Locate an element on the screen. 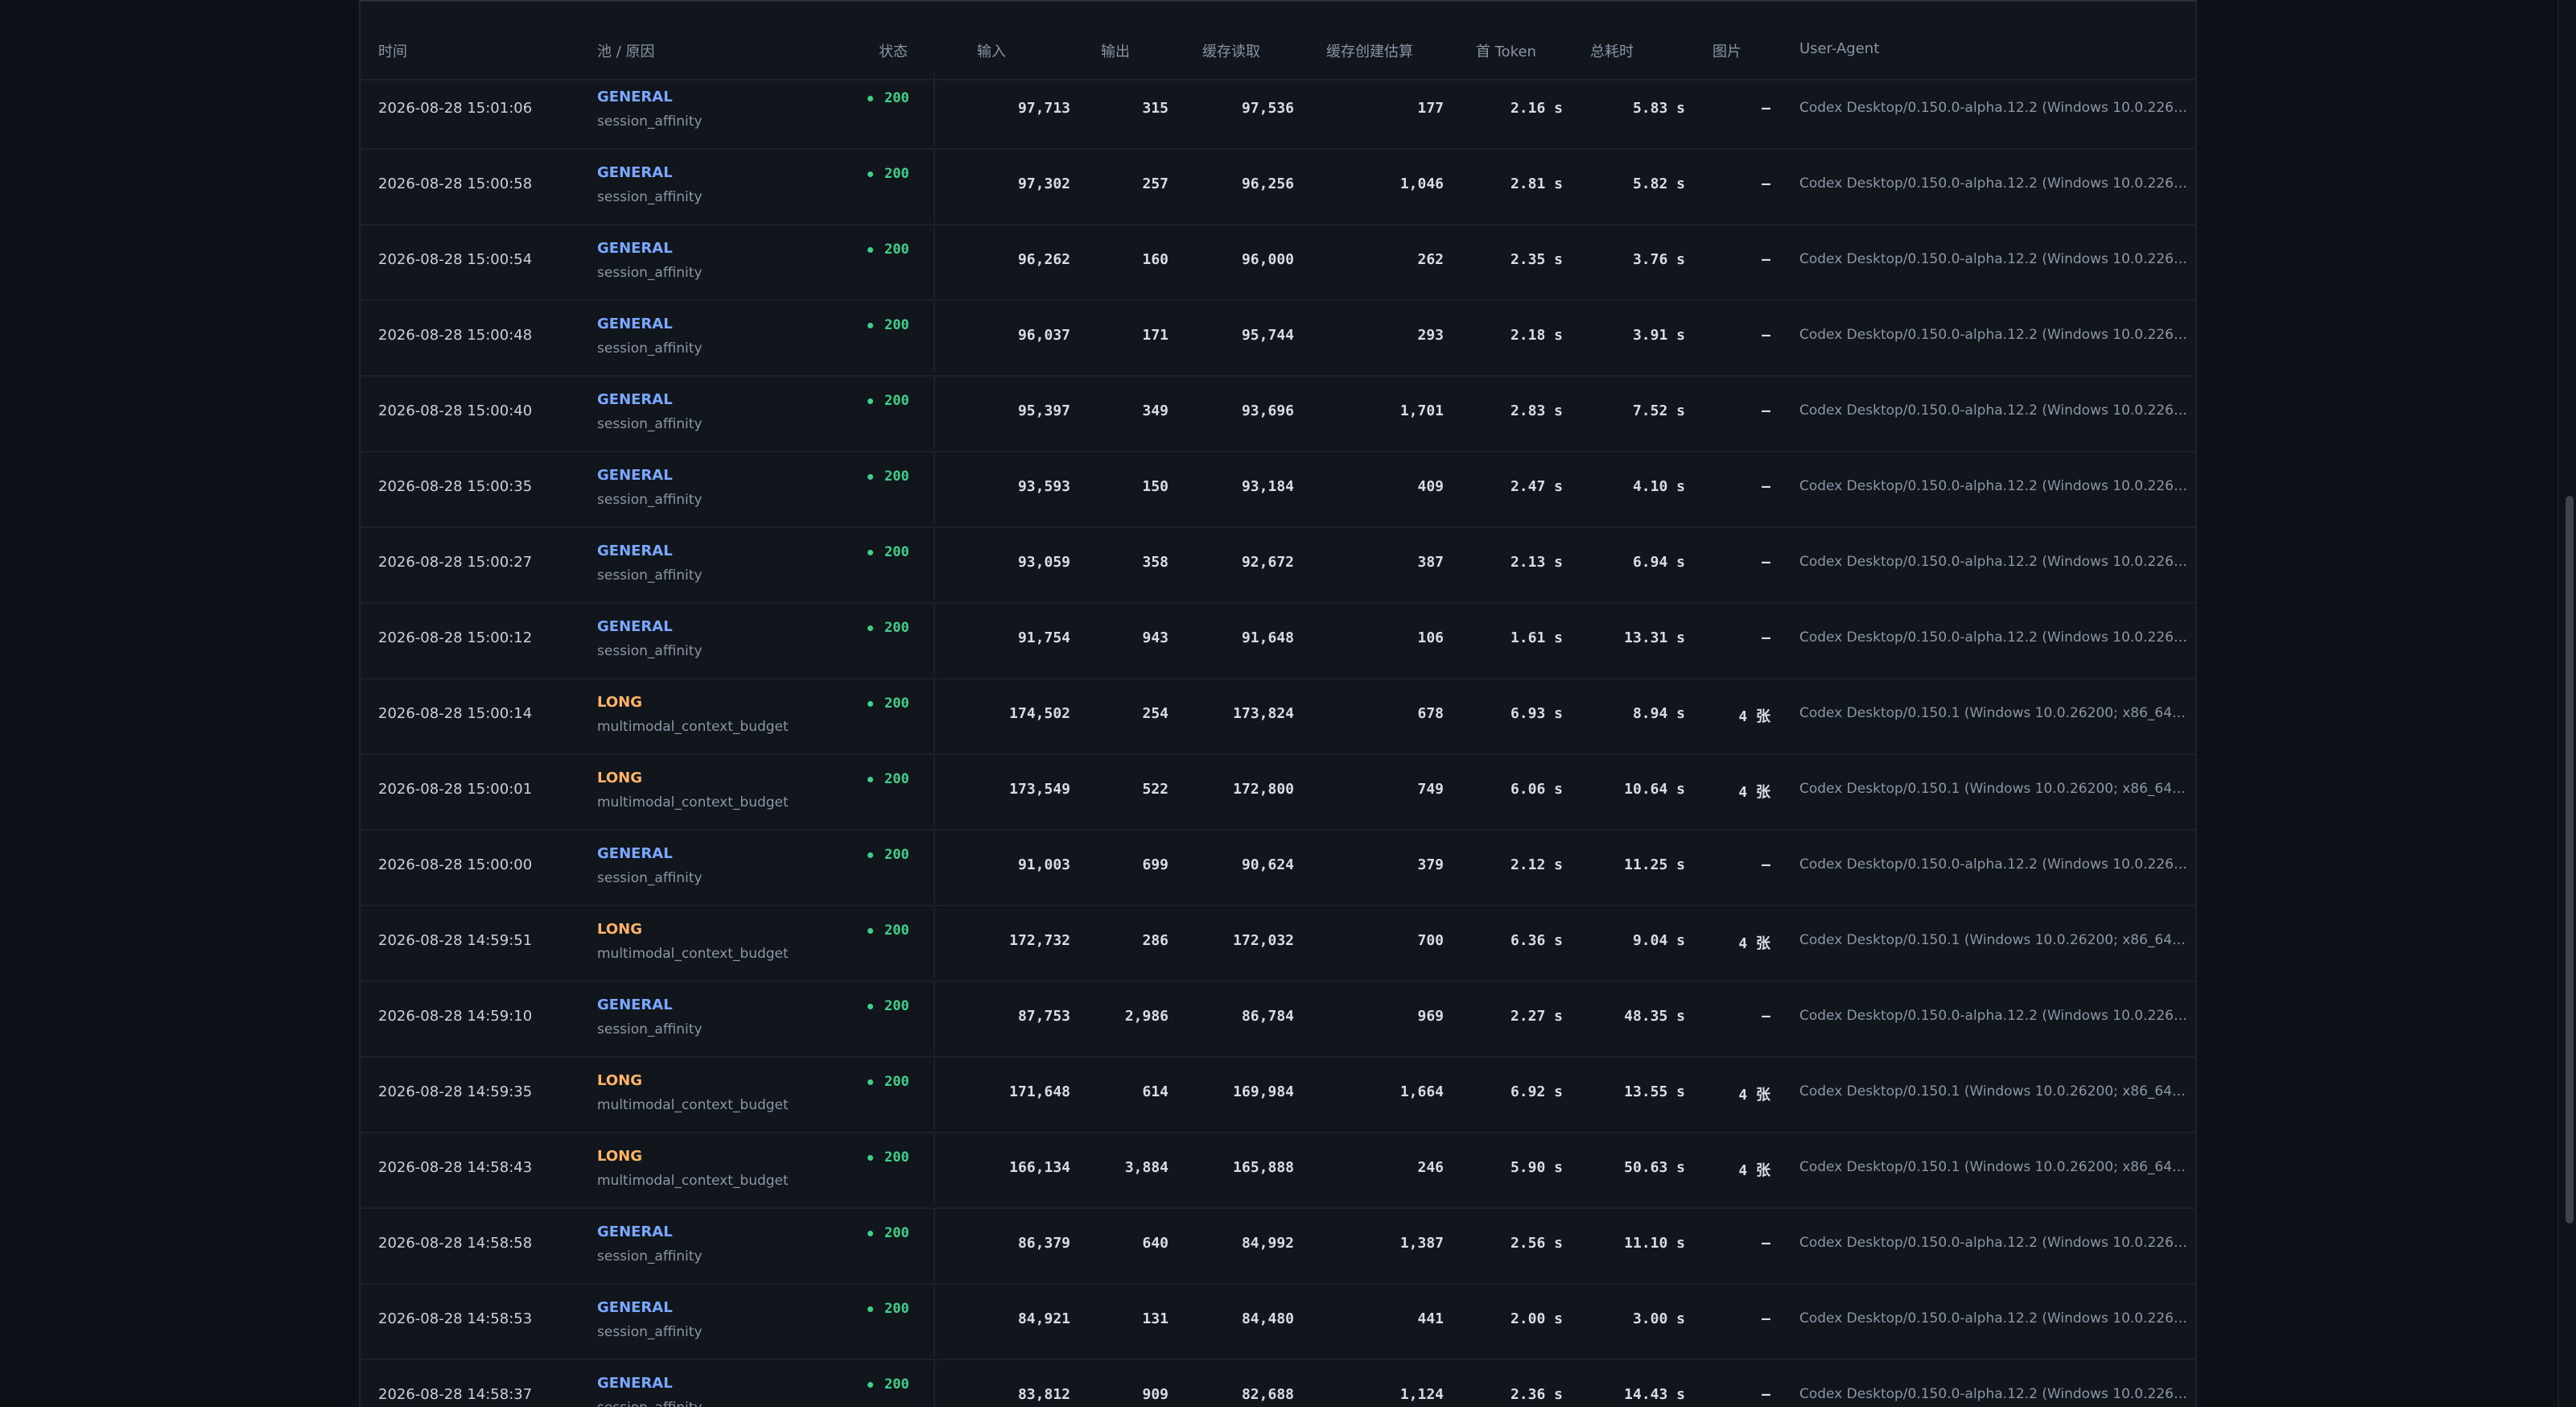  cell-first-token: 2.36 s is located at coordinates (1536, 1394).